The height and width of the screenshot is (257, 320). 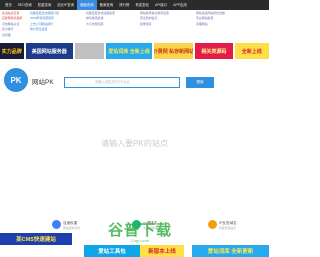 I want to click on link-column-4: 网站收录提交收录设置 安全防护监控 权重测评, so click(x=154, y=27).